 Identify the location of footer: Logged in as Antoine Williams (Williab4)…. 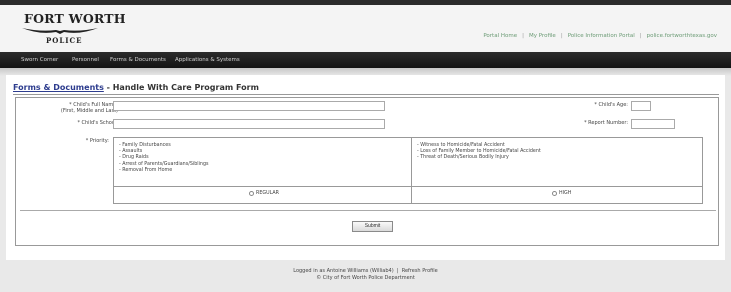
(365, 275).